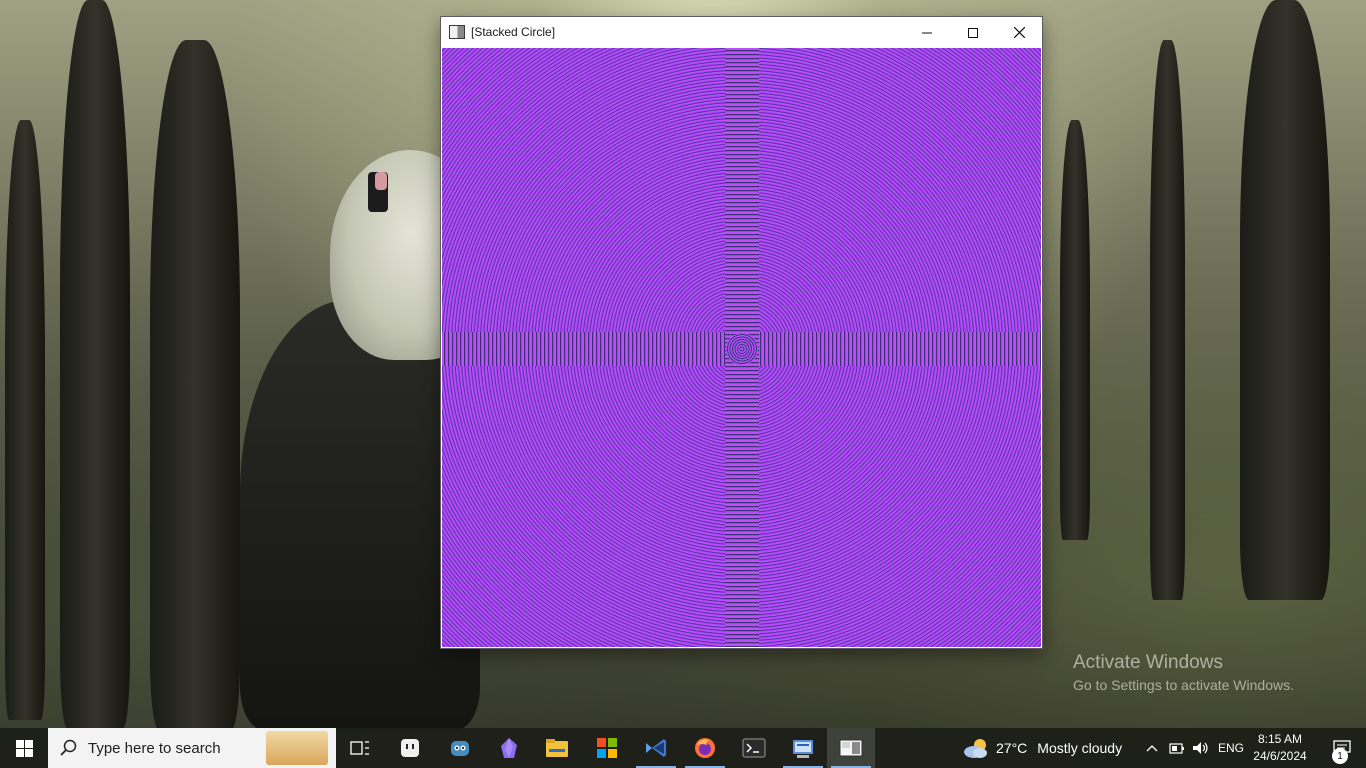 The image size is (1366, 768). I want to click on watermark-title: Activate Windows, so click(1148, 662).